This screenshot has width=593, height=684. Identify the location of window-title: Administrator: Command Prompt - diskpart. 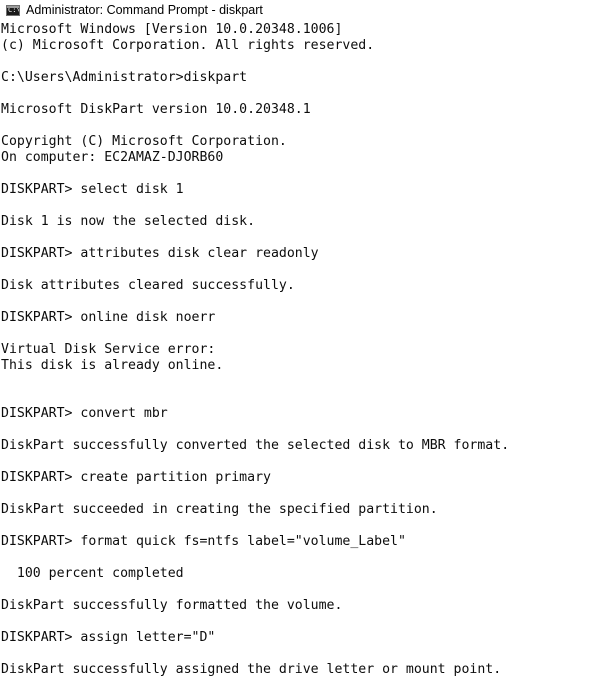
(144, 10).